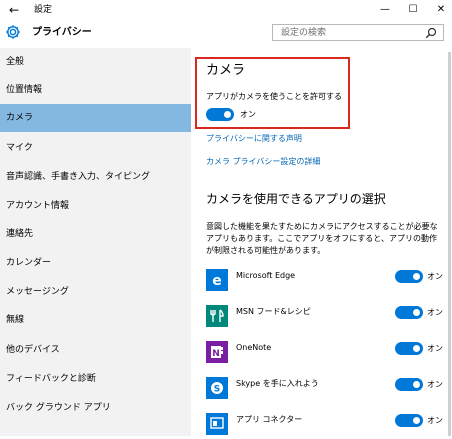 The image size is (452, 439). What do you see at coordinates (413, 10) in the screenshot?
I see `maximize-button: ☐` at bounding box center [413, 10].